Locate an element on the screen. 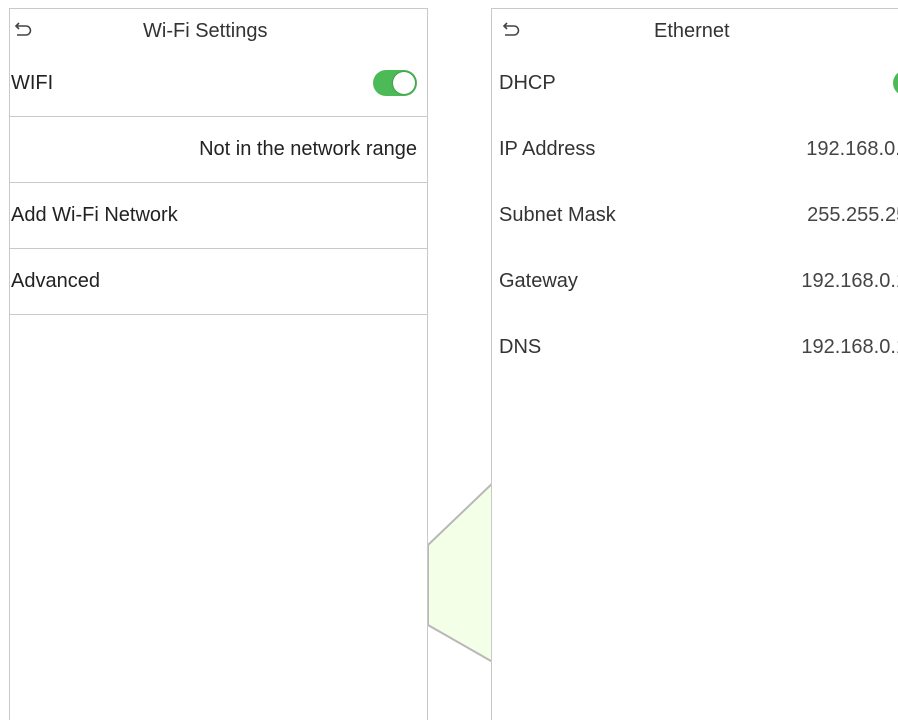 The height and width of the screenshot is (720, 898). add-wifi-network-label: Add Wi-Fi Network is located at coordinates (94, 215).